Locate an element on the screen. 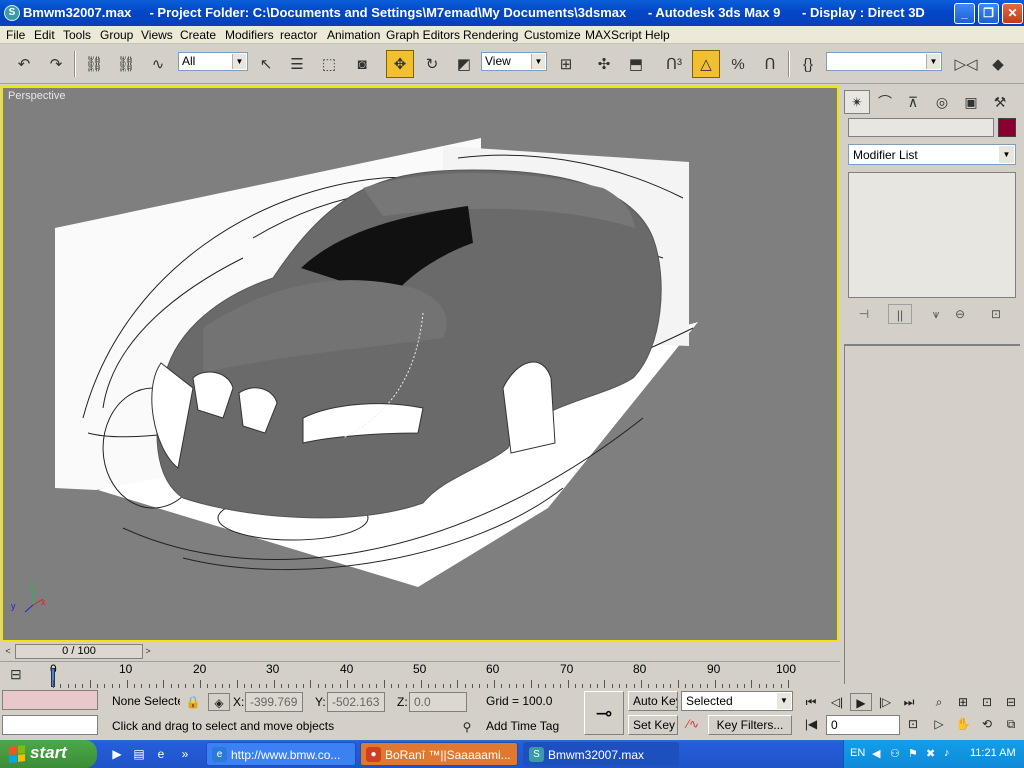  next-frame-icon: |▷ is located at coordinates (885, 702).